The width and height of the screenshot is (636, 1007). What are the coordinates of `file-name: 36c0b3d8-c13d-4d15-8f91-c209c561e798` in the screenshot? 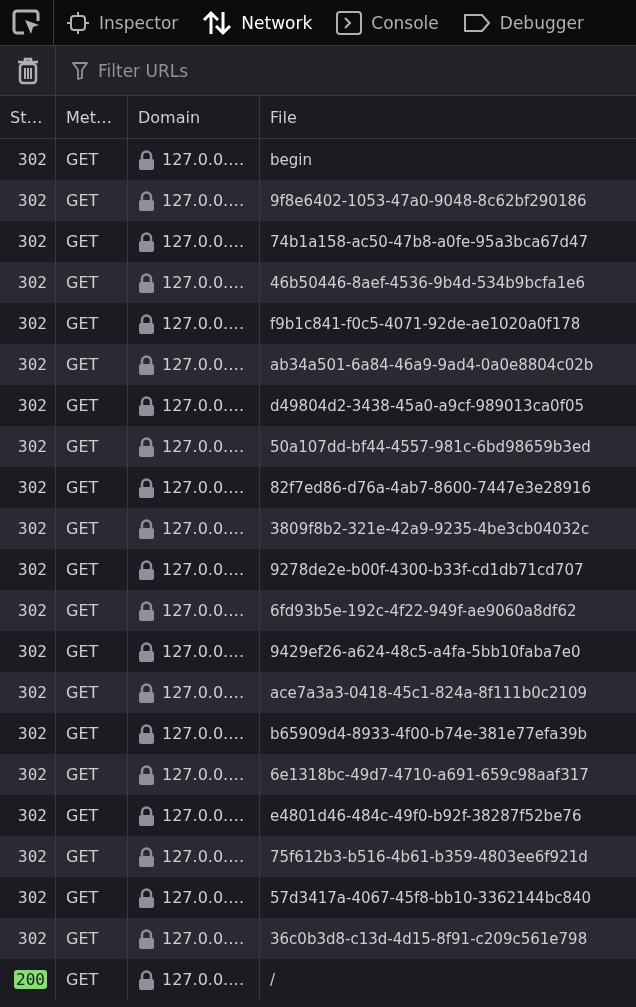 It's located at (429, 938).